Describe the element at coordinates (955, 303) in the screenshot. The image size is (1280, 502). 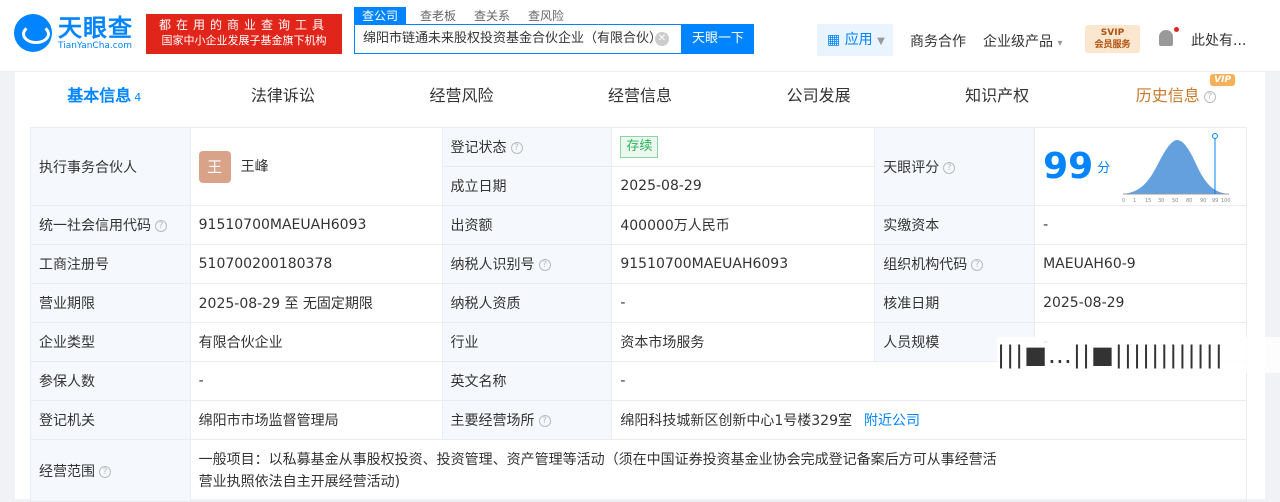
I see `approve-date-label: 核准日期` at that location.